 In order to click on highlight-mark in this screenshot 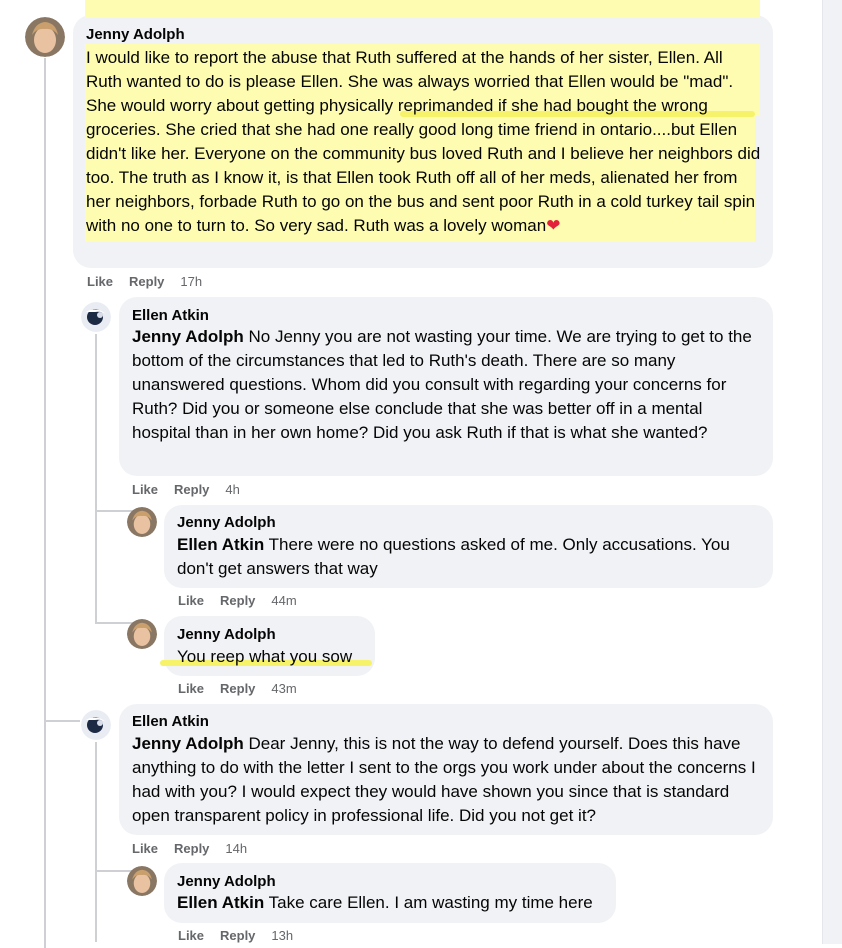, I will do `click(422, 9)`.